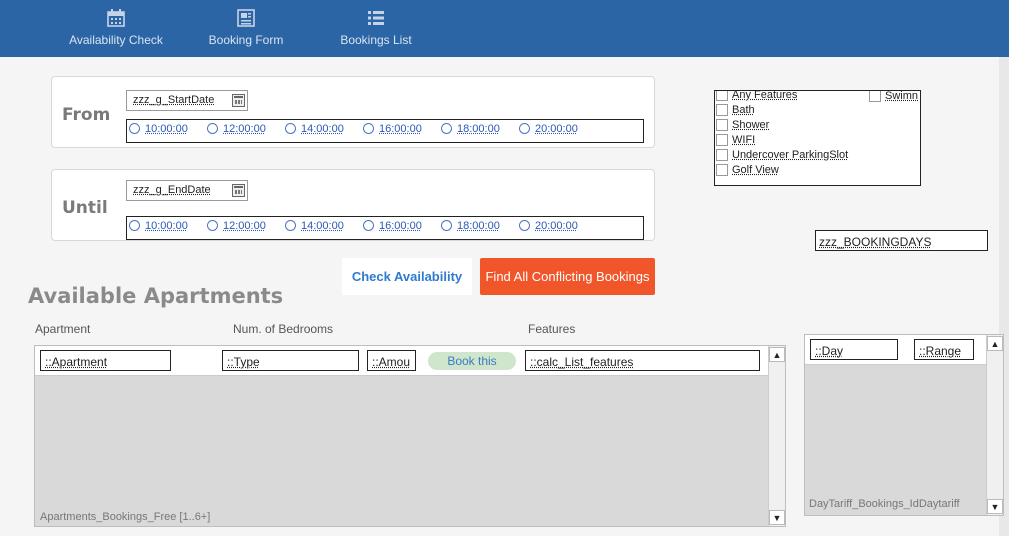  Describe the element at coordinates (472, 361) in the screenshot. I see `book-this-button: Book this` at that location.